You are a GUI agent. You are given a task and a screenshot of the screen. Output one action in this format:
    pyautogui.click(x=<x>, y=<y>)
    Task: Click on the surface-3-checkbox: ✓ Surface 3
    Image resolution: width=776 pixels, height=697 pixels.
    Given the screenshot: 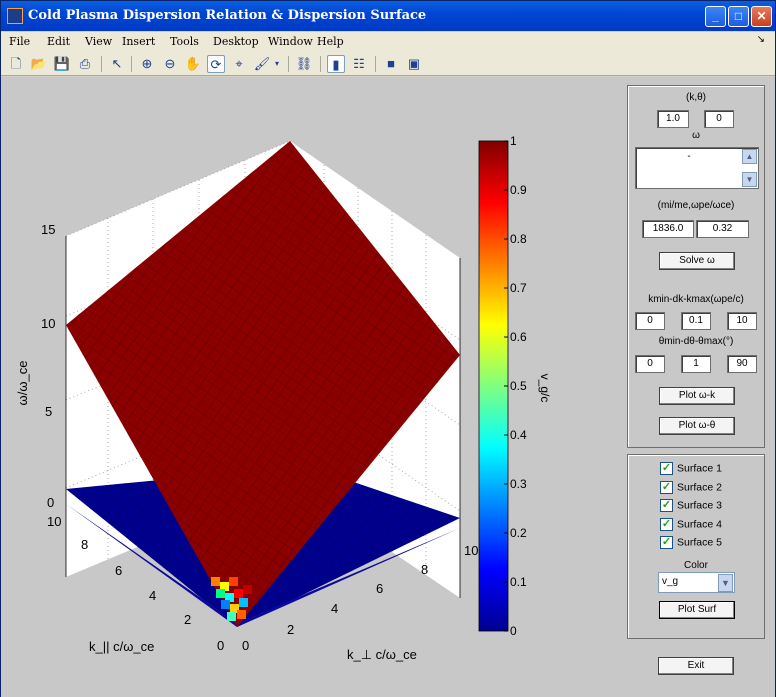 What is the action you would take?
    pyautogui.click(x=691, y=506)
    